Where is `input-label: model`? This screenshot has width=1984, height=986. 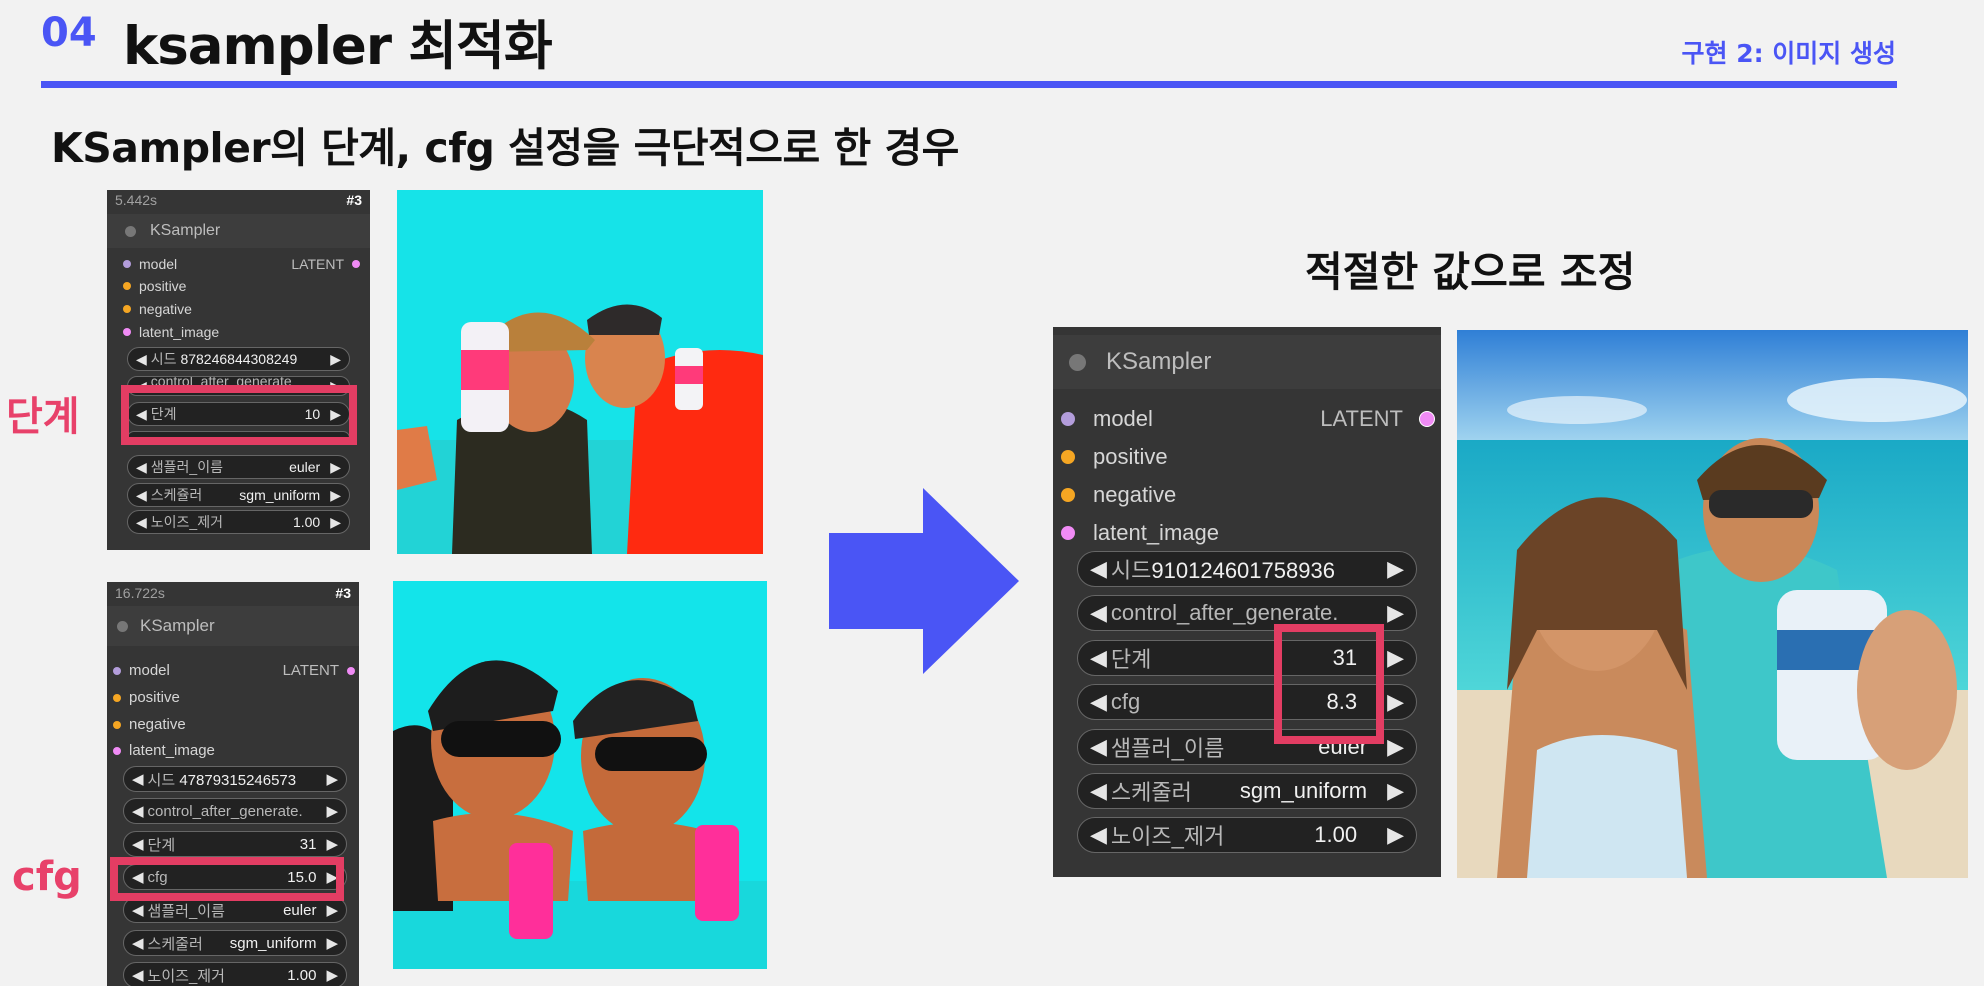
input-label: model is located at coordinates (158, 264).